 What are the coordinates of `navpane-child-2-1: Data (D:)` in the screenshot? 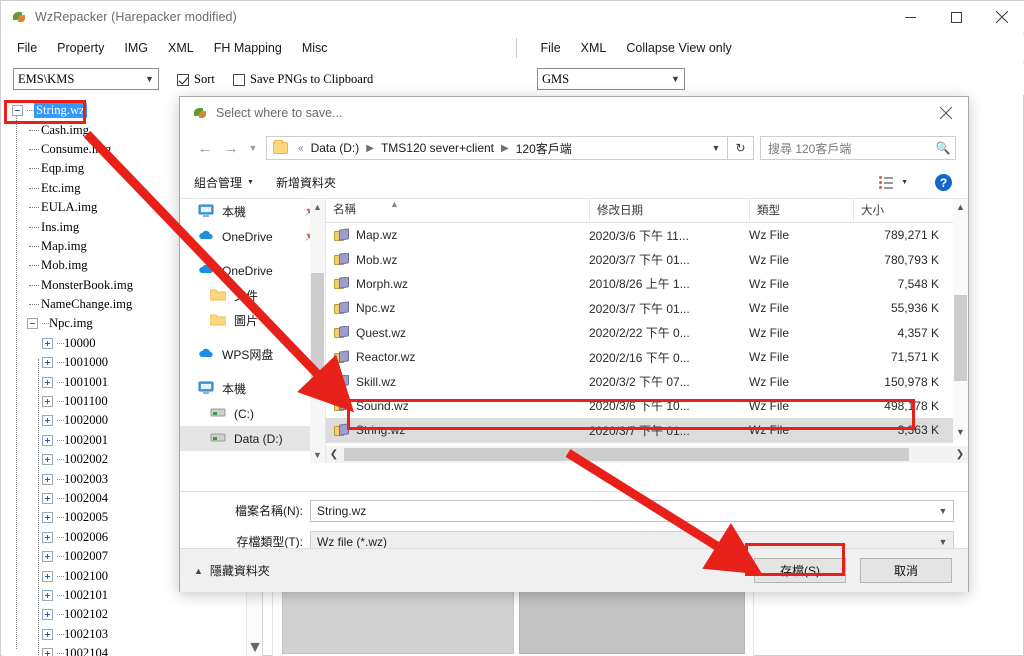 It's located at (252, 438).